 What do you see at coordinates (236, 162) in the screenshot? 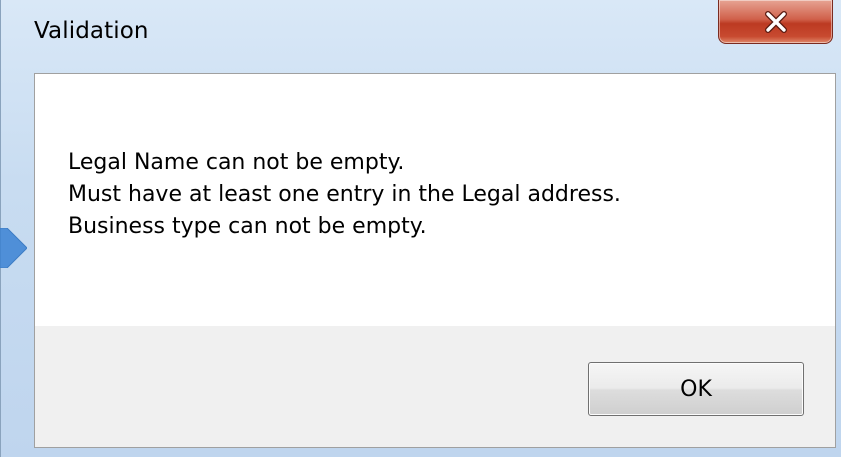
I see `message-line: Legal Name can not be empty.` at bounding box center [236, 162].